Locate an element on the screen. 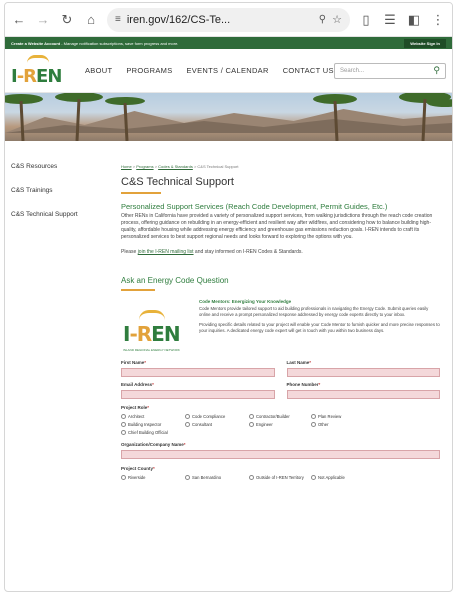 Image resolution: width=457 pixels, height=594 pixels. nav-contact-us: CONTACT US is located at coordinates (308, 70).